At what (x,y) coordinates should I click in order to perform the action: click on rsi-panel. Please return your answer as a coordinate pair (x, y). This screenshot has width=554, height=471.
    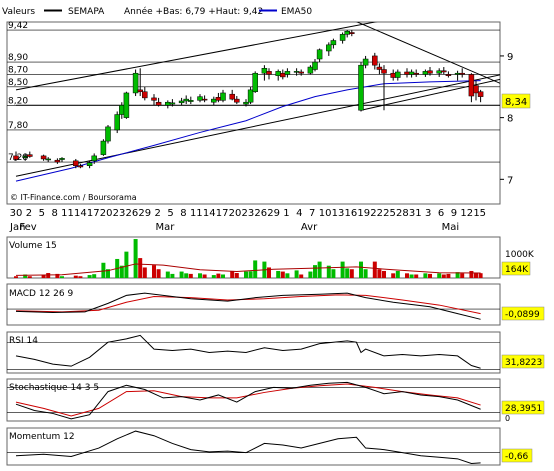
    Looking at the image, I should click on (253, 352).